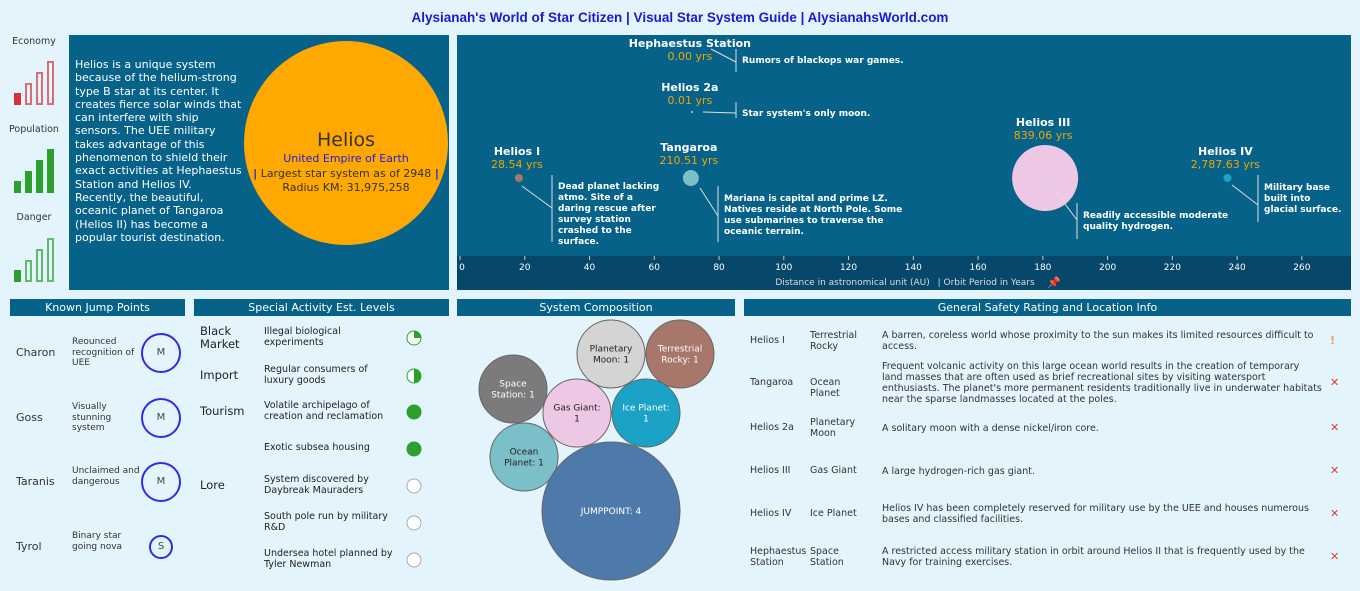  Describe the element at coordinates (1225, 151) in the screenshot. I see `planet-name: Helios IV` at that location.